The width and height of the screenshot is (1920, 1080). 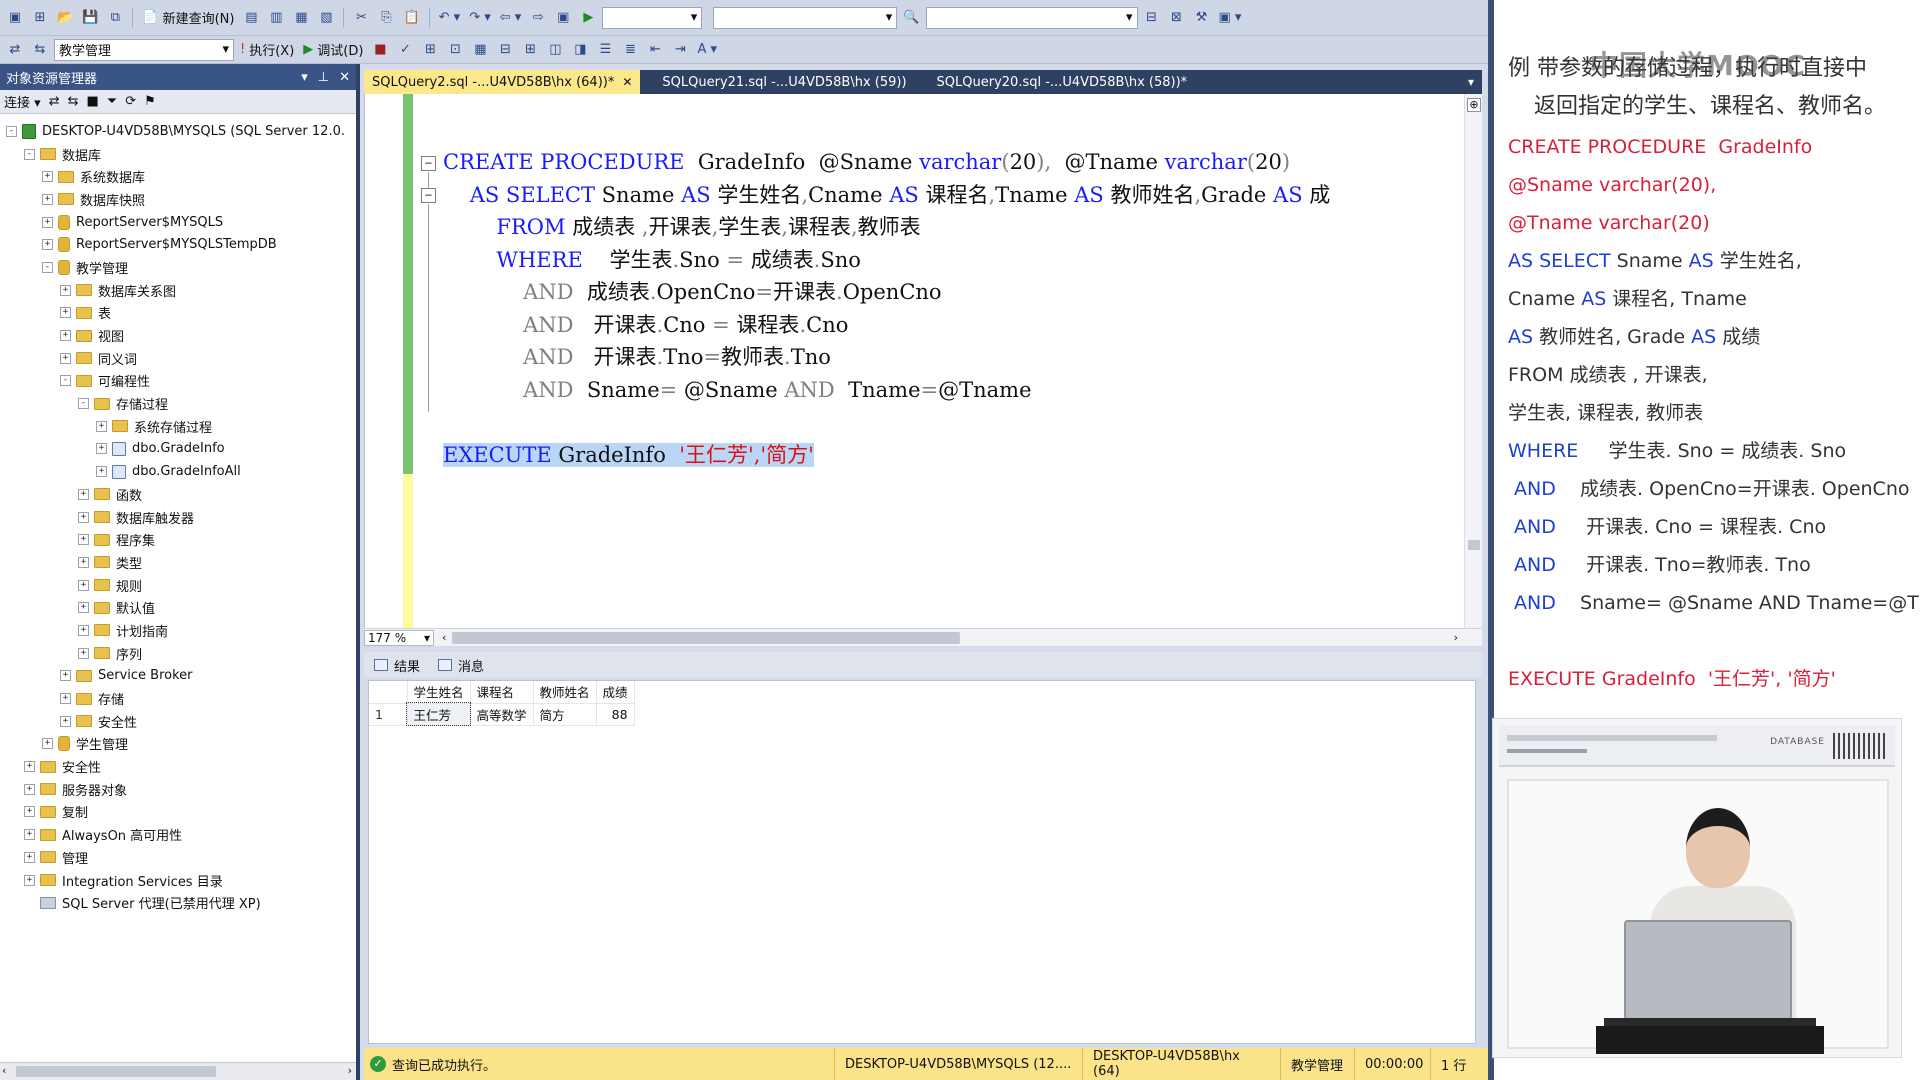 What do you see at coordinates (178, 199) in the screenshot?
I see `tree-node: + 数据库快照` at bounding box center [178, 199].